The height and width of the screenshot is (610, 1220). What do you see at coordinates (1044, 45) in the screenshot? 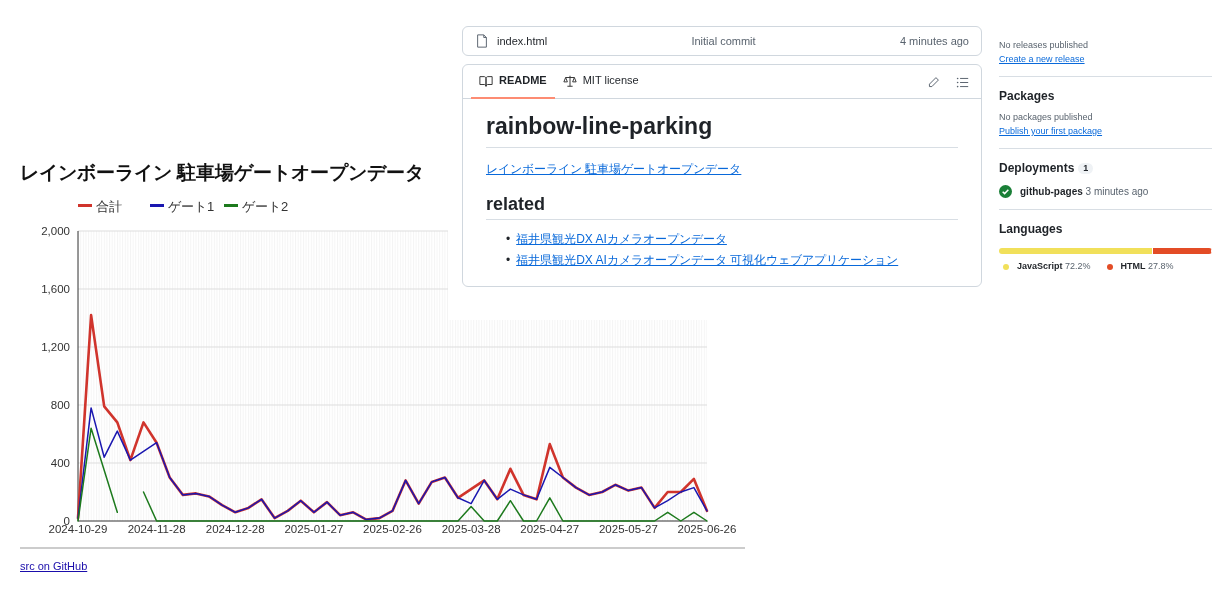
I see `releases-note: No releases published` at bounding box center [1044, 45].